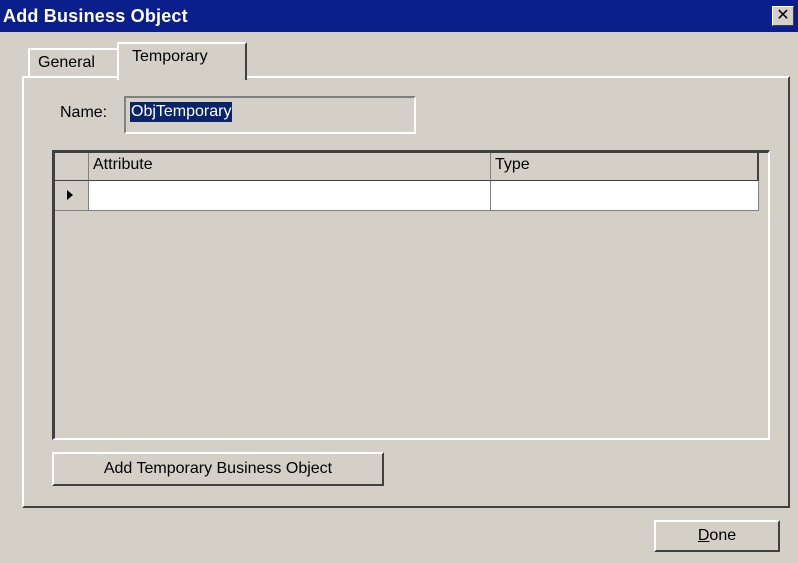  I want to click on row-indicator, so click(72, 196).